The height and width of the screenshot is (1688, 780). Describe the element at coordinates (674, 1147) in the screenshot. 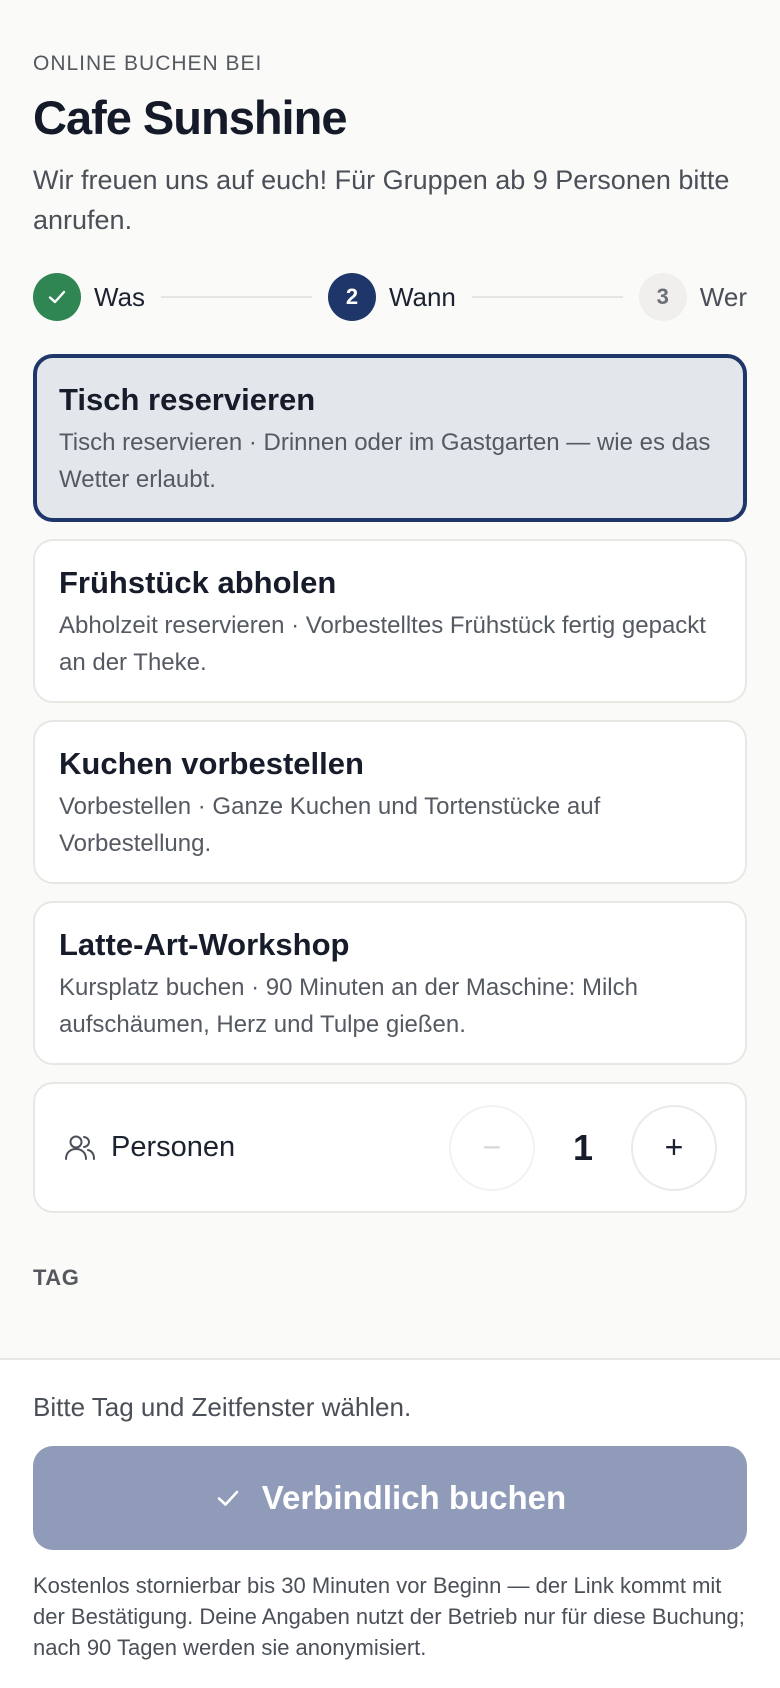

I see `increment-button: +` at that location.